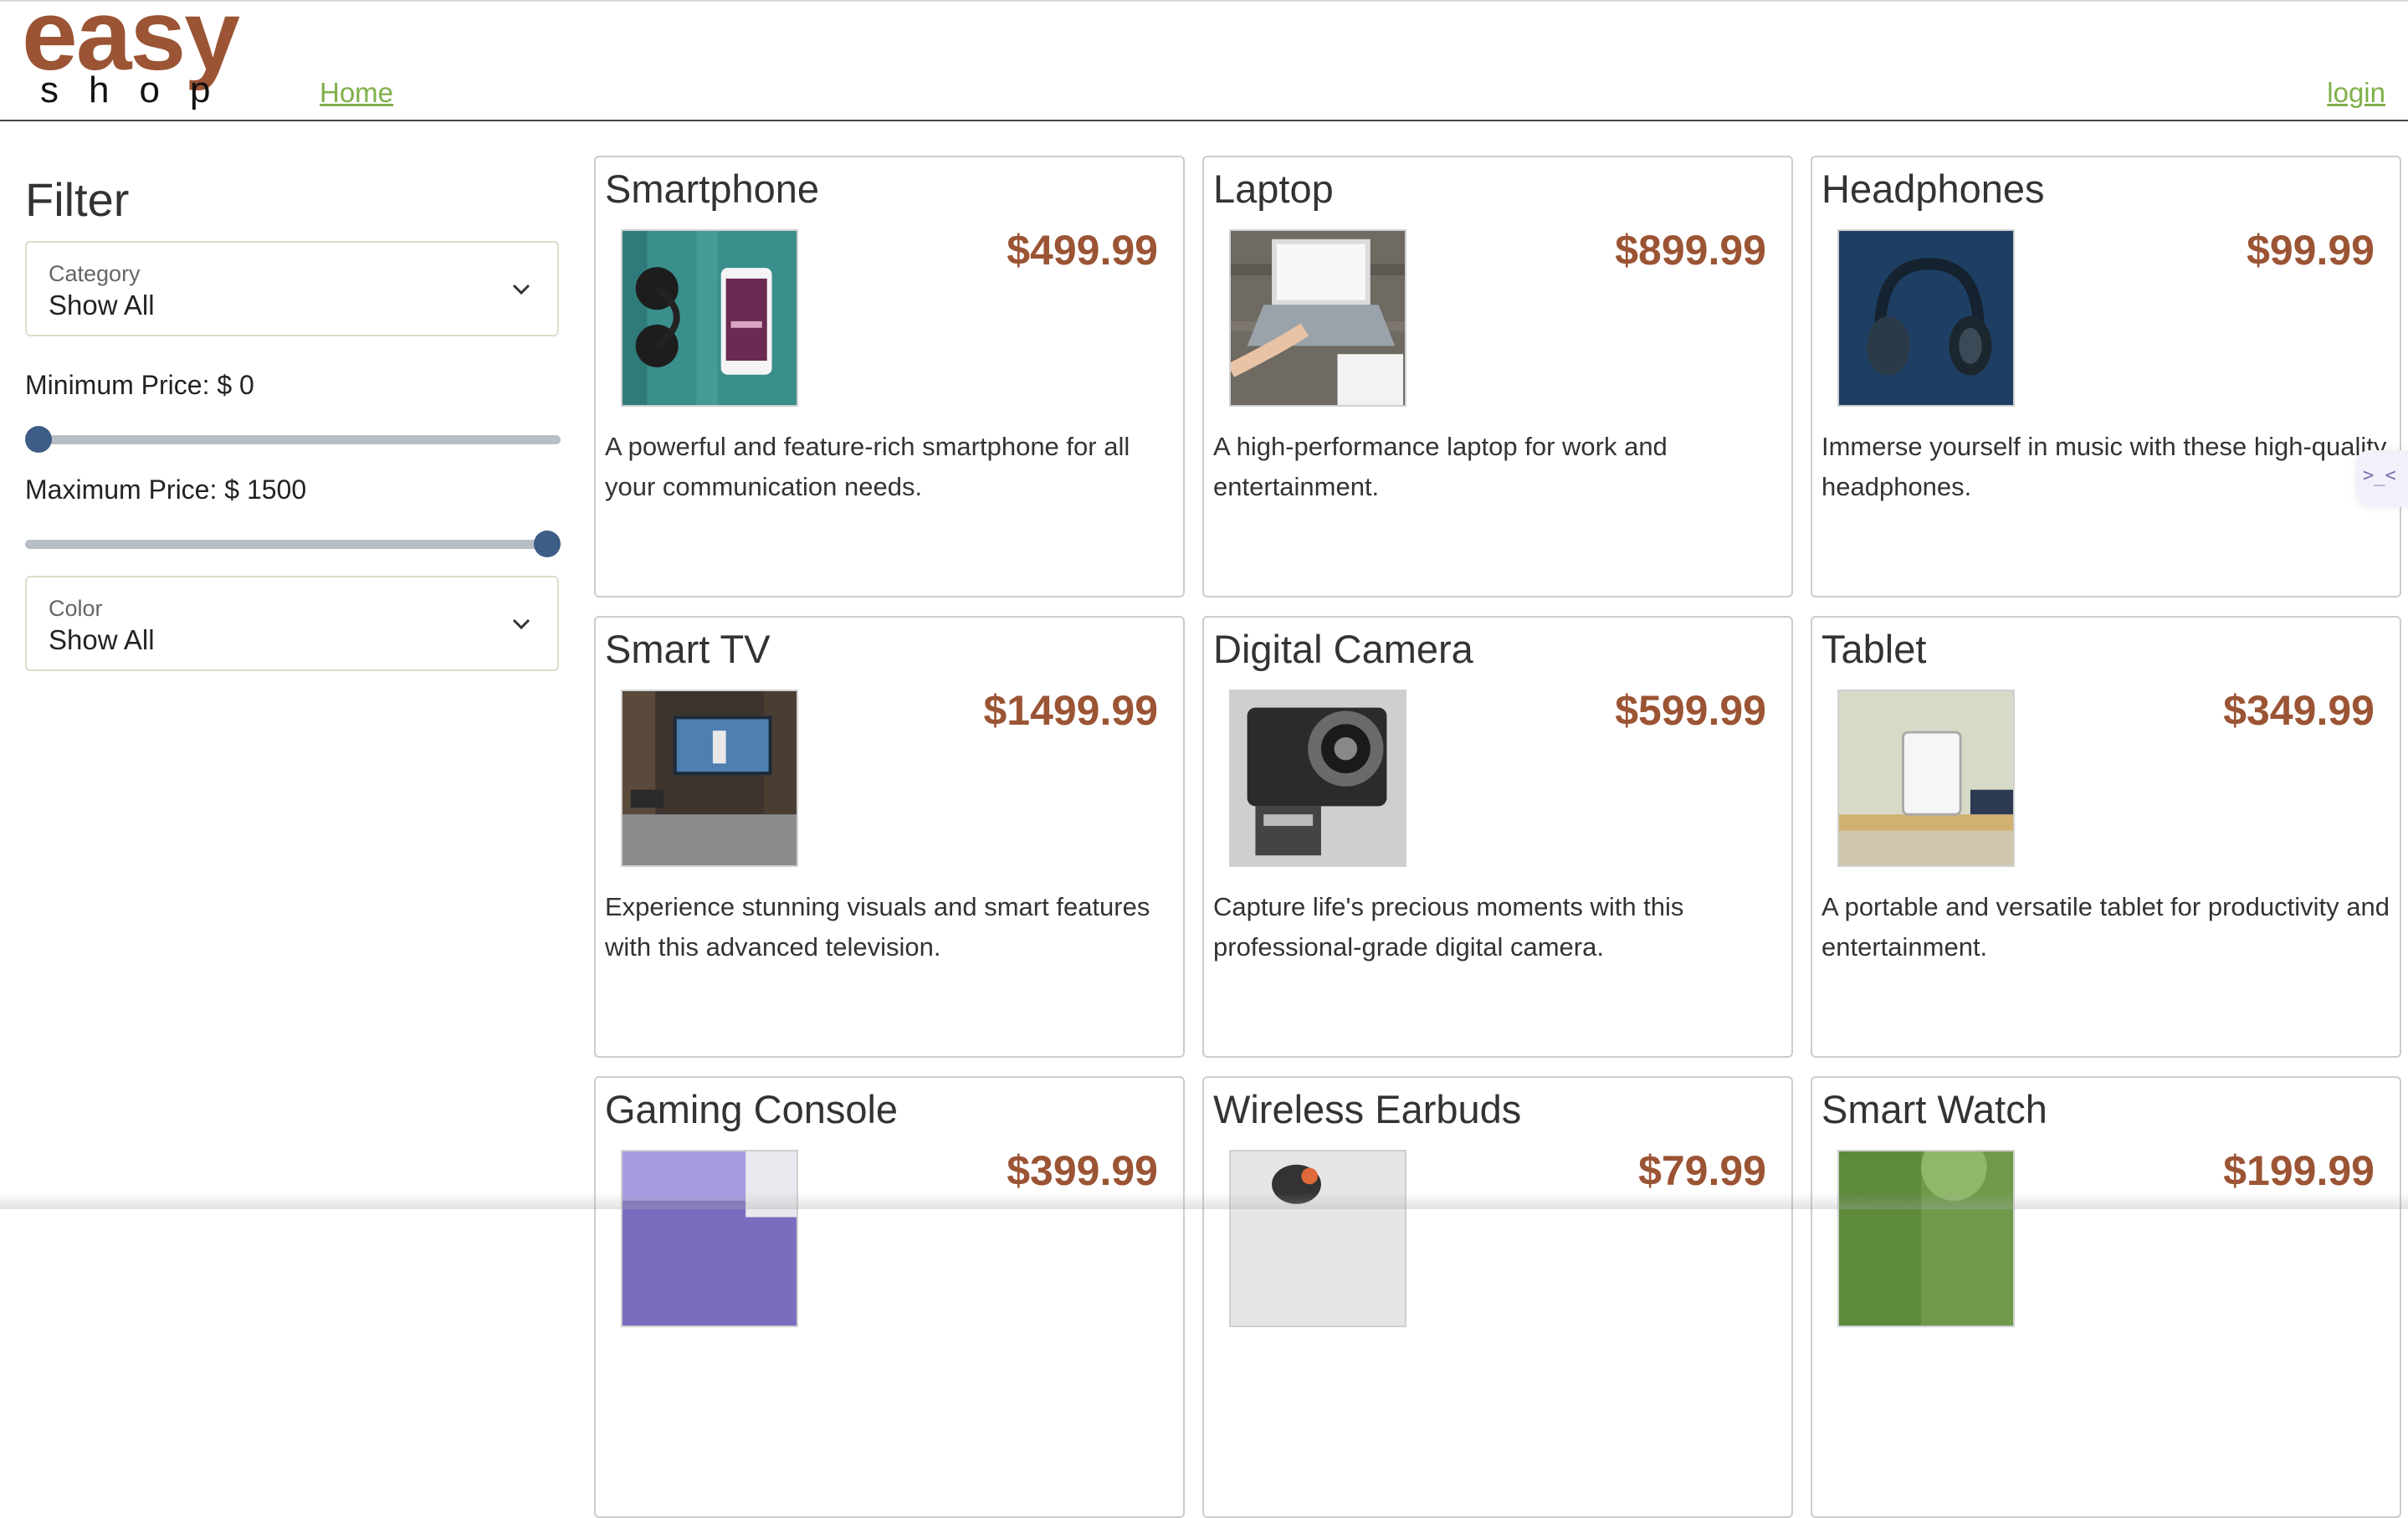 This screenshot has height=1518, width=2408. What do you see at coordinates (709, 318) in the screenshot?
I see `smartphone-headphones-photo` at bounding box center [709, 318].